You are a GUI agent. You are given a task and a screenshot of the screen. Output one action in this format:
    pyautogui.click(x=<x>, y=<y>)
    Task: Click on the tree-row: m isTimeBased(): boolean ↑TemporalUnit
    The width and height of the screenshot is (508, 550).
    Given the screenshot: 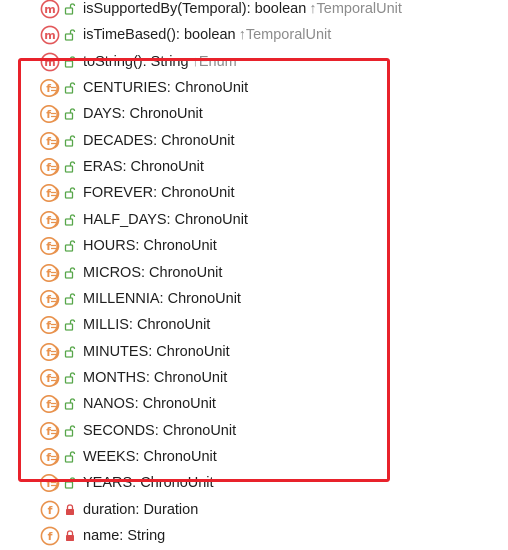 What is the action you would take?
    pyautogui.click(x=254, y=35)
    